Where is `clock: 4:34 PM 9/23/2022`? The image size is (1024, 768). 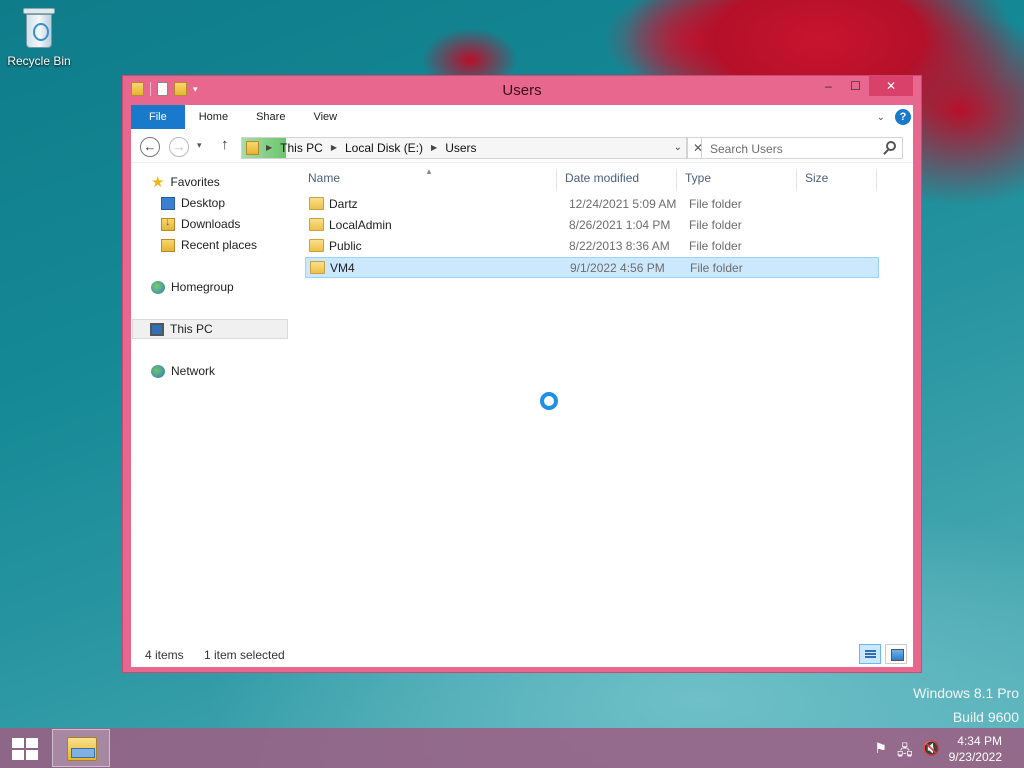 clock: 4:34 PM 9/23/2022 is located at coordinates (975, 749).